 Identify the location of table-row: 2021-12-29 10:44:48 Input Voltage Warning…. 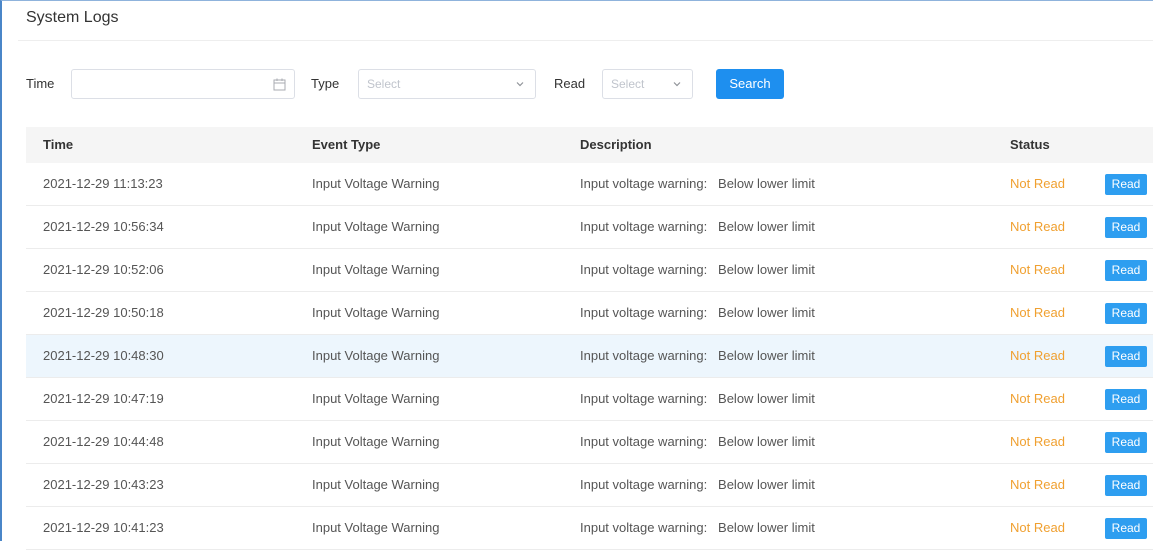
(589, 442).